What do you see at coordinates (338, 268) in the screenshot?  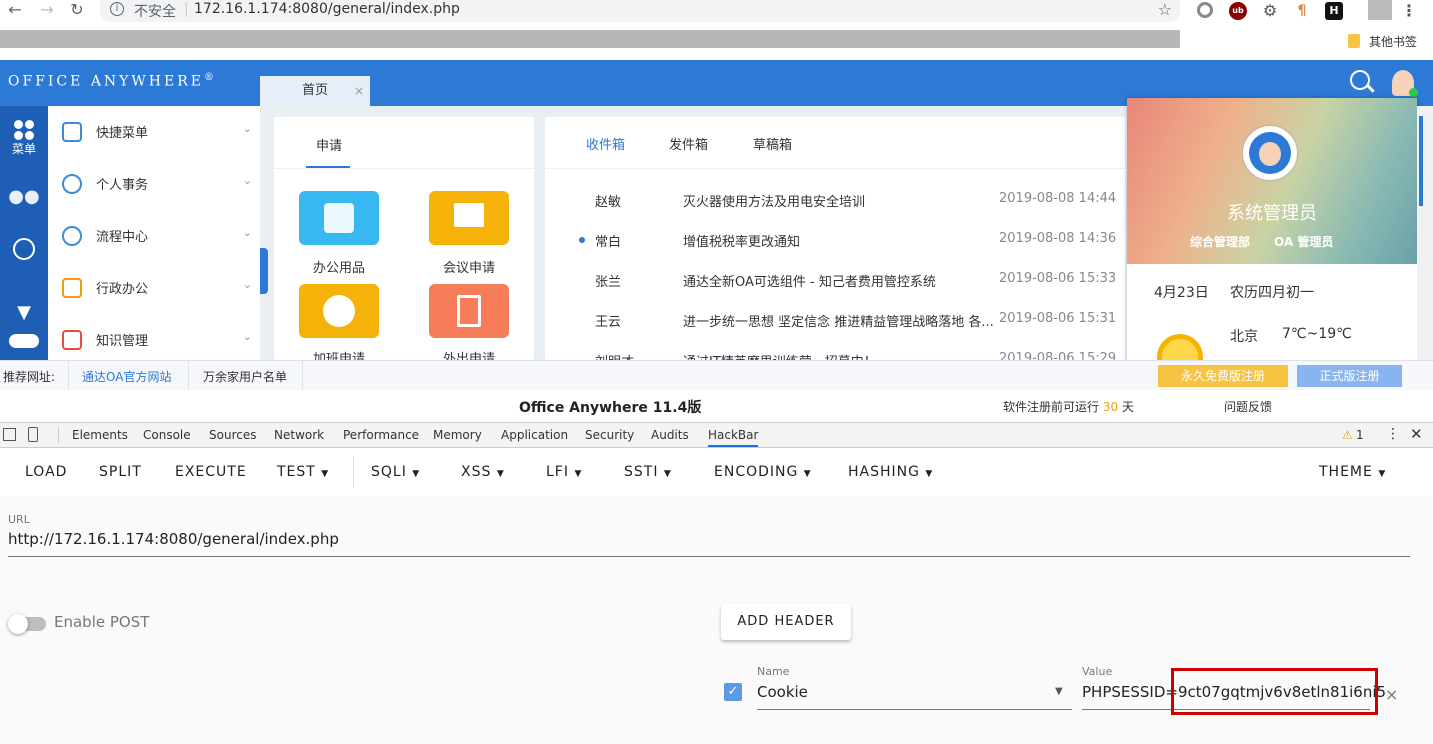 I see `office-supplies-label: 办公用品` at bounding box center [338, 268].